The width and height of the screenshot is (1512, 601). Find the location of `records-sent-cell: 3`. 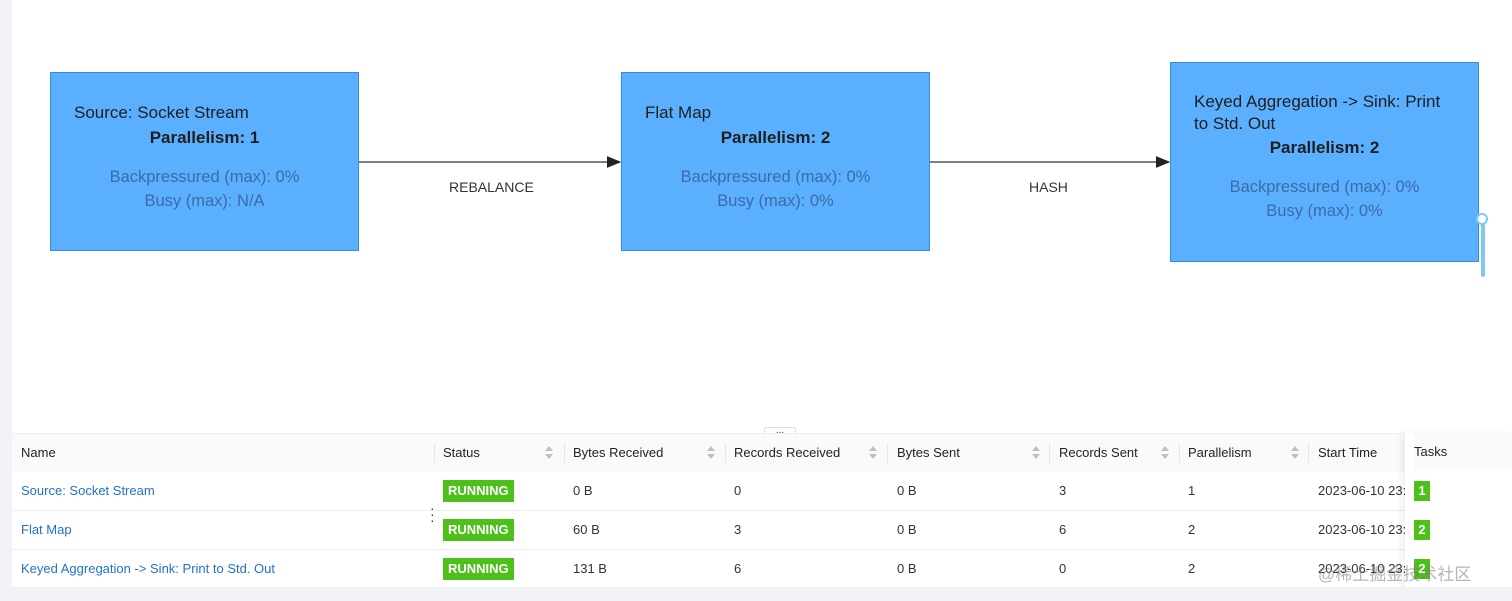

records-sent-cell: 3 is located at coordinates (1063, 490).